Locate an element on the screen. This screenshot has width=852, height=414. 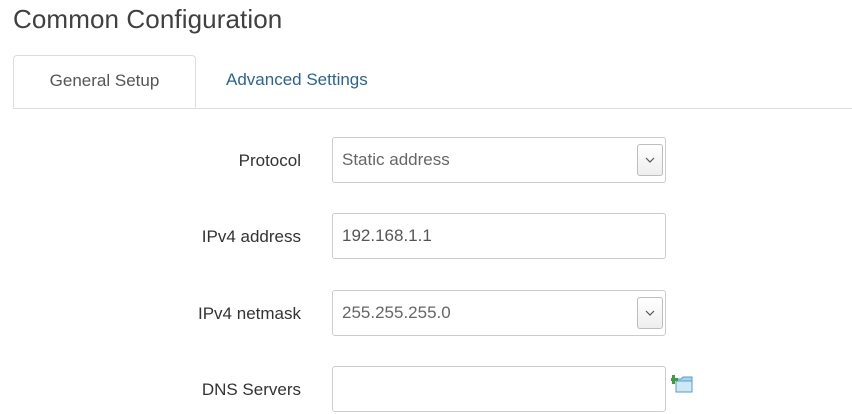
dns-servers-row: DNS Servers is located at coordinates (426, 390).